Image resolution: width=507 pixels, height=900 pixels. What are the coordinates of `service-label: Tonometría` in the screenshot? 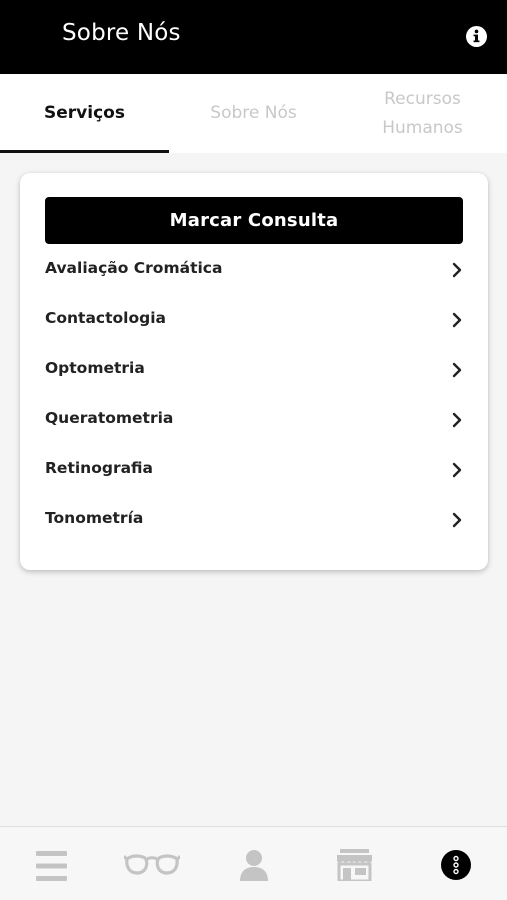 It's located at (94, 518).